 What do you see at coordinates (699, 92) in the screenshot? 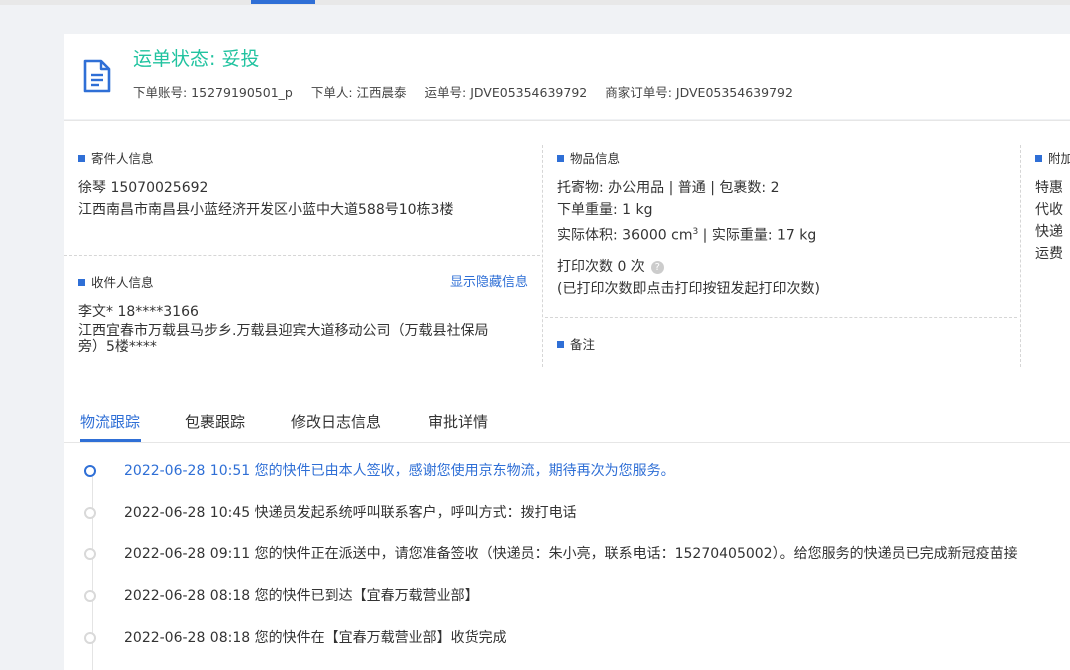
I see `merchant-order-number: 商家订单号: JDVE05354639792` at bounding box center [699, 92].